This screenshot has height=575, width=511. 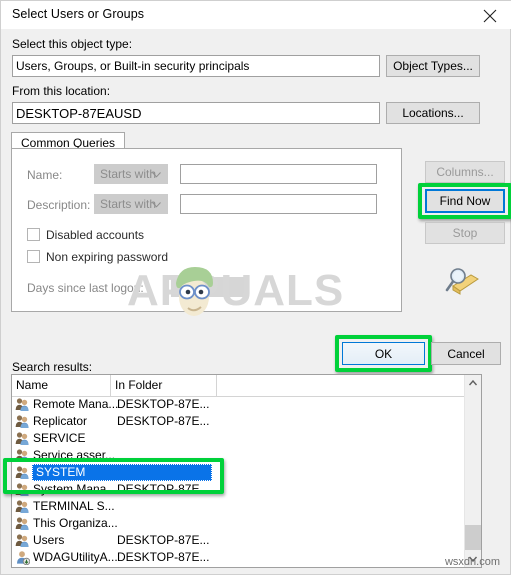 I want to click on description-operator-value: Starts with, so click(x=128, y=204).